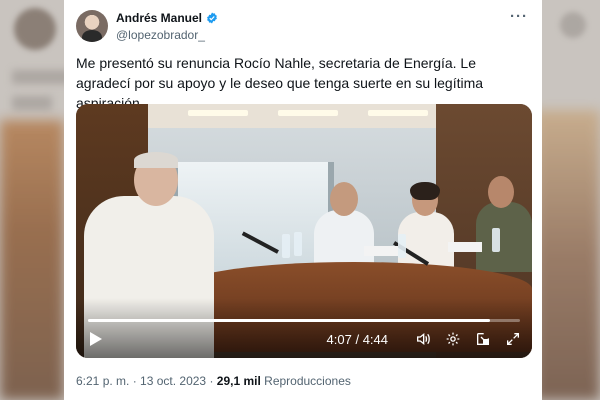 Image resolution: width=600 pixels, height=400 pixels. I want to click on tweet-date: 13 oct. 2023, so click(173, 381).